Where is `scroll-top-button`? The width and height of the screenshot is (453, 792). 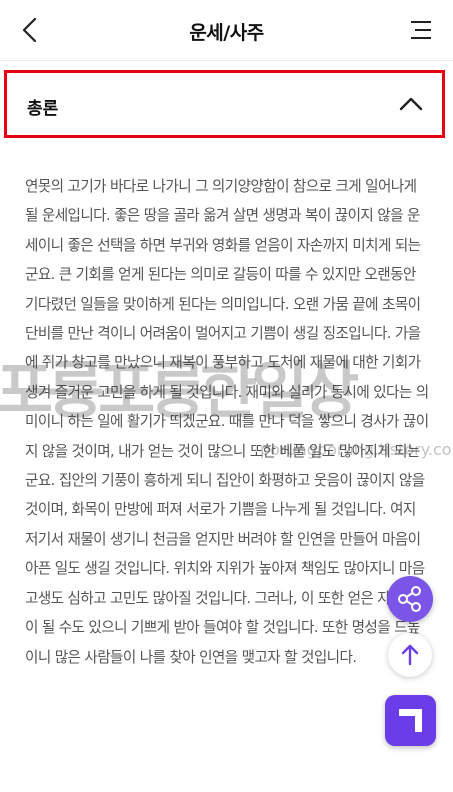 scroll-top-button is located at coordinates (410, 655).